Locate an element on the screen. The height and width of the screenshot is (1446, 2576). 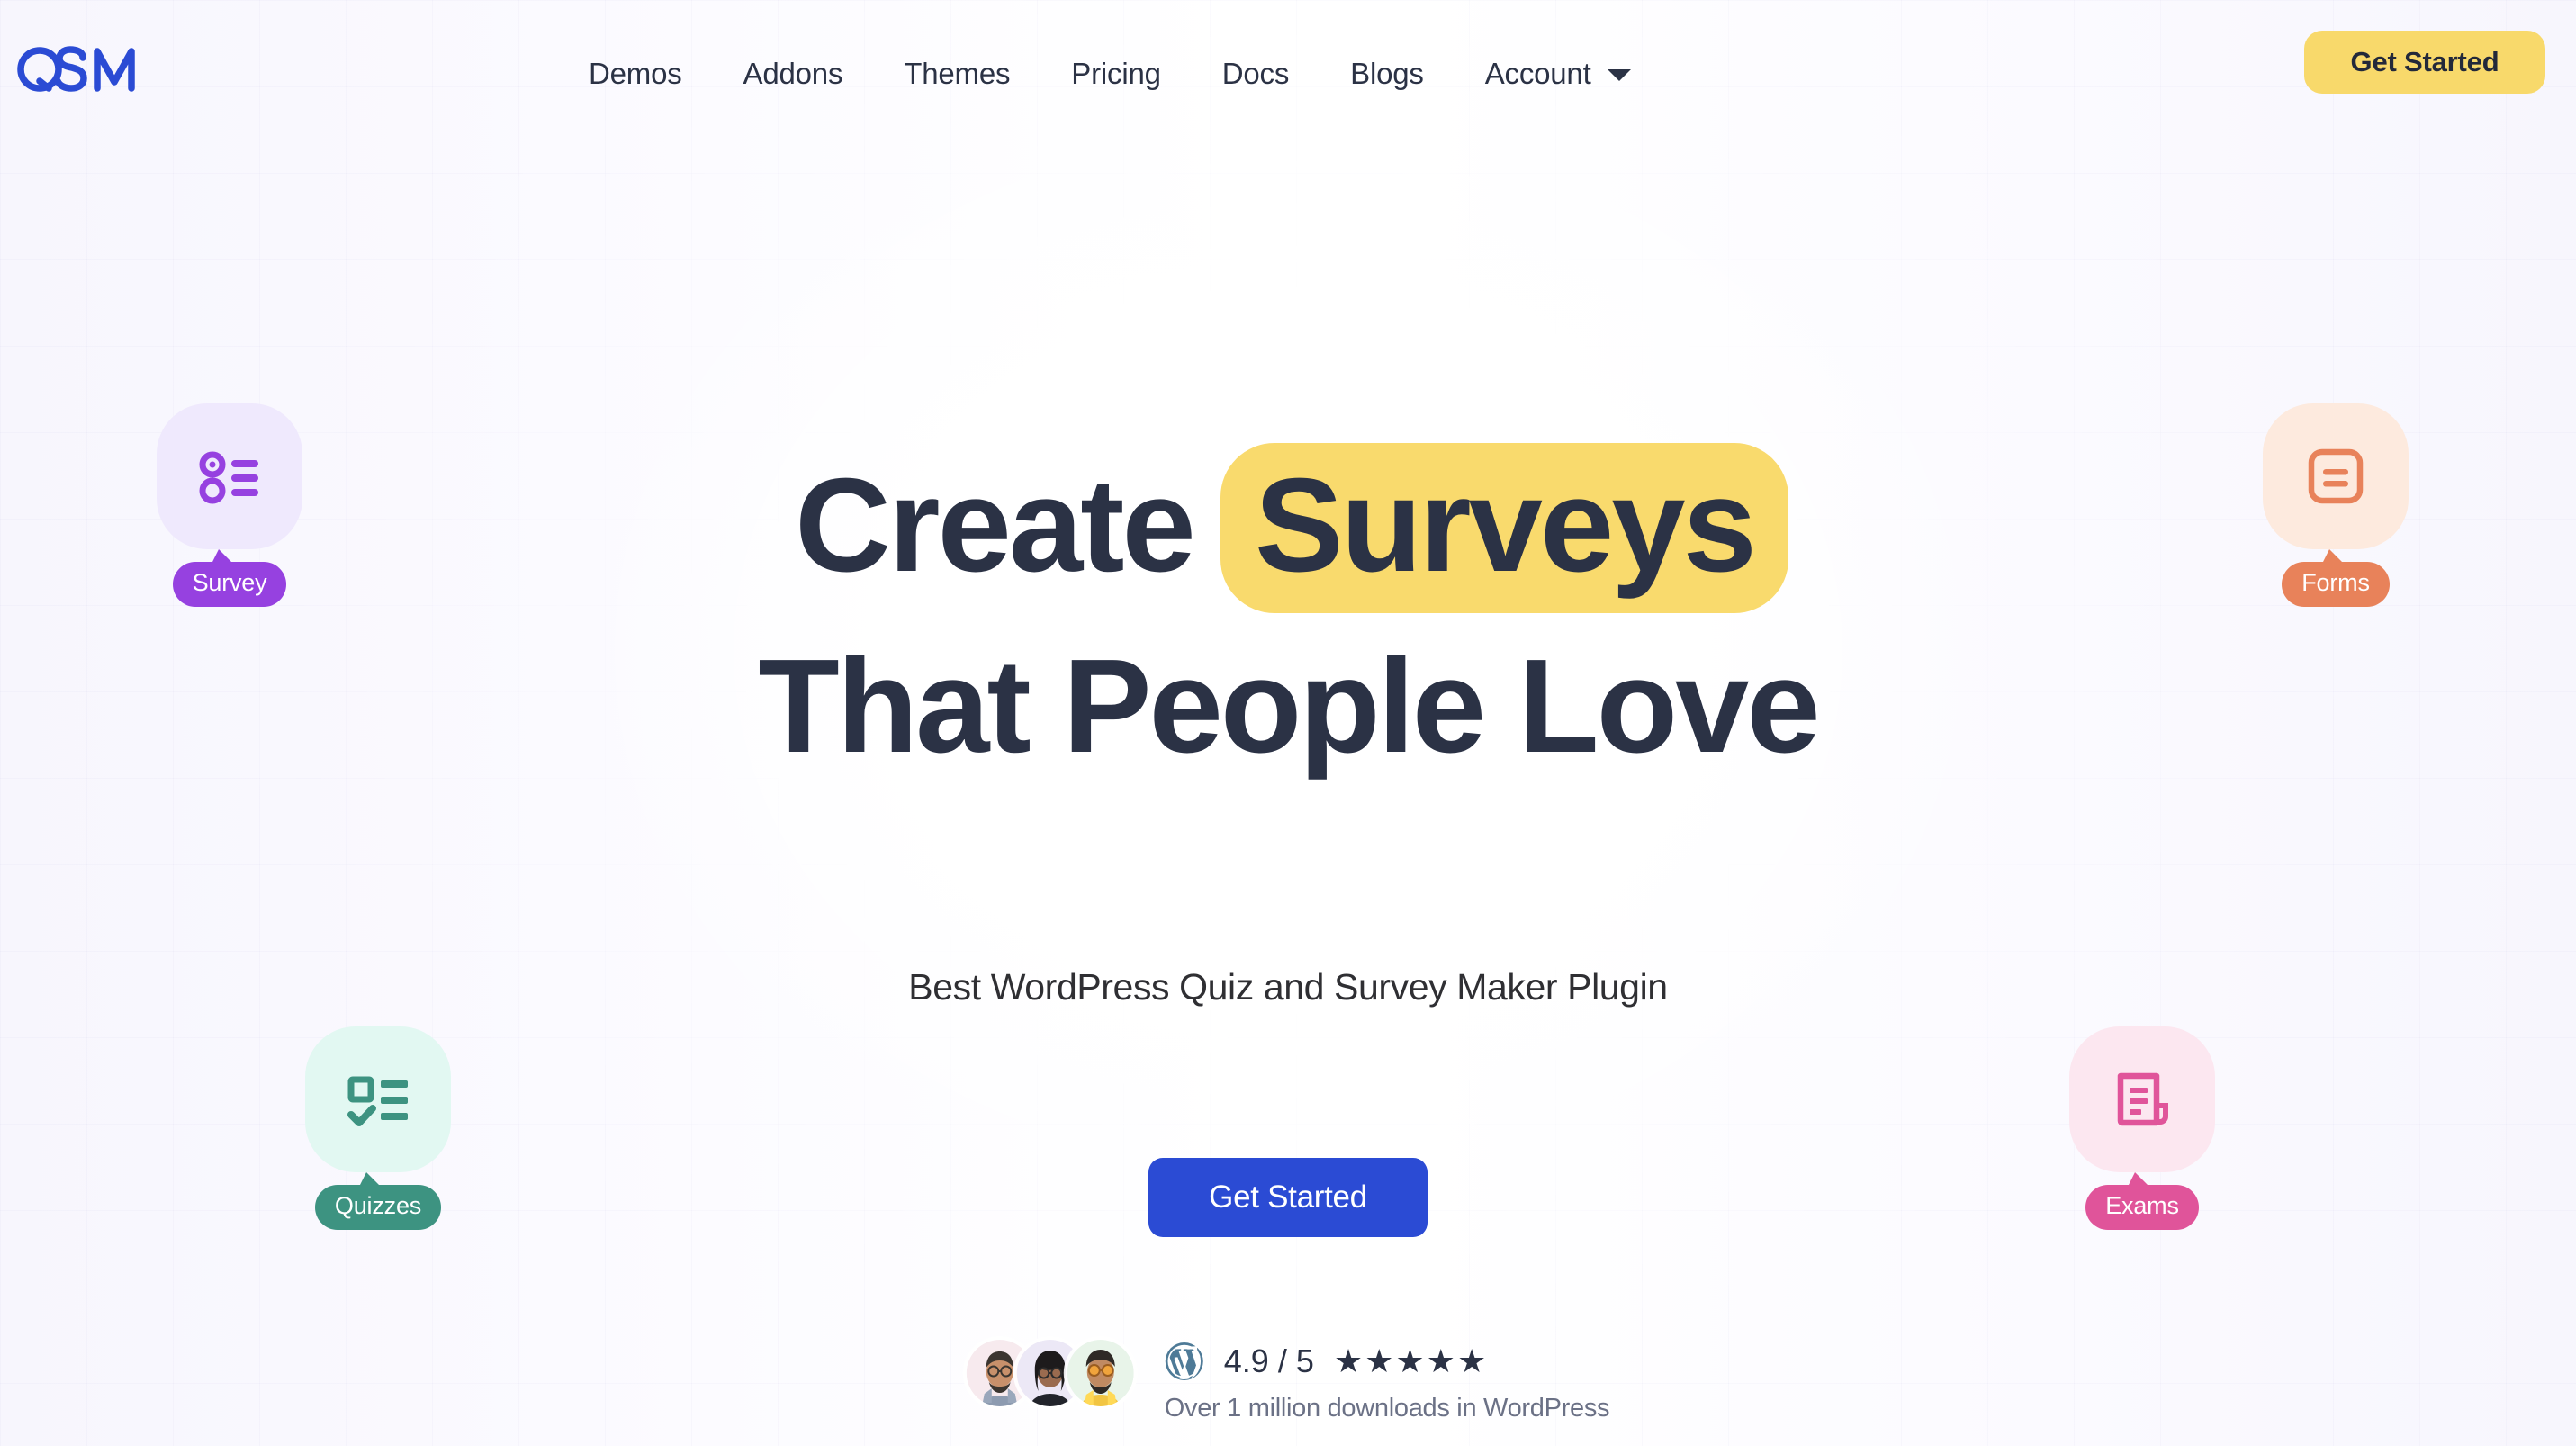
star-rating: ★★★★★ is located at coordinates (1411, 1361).